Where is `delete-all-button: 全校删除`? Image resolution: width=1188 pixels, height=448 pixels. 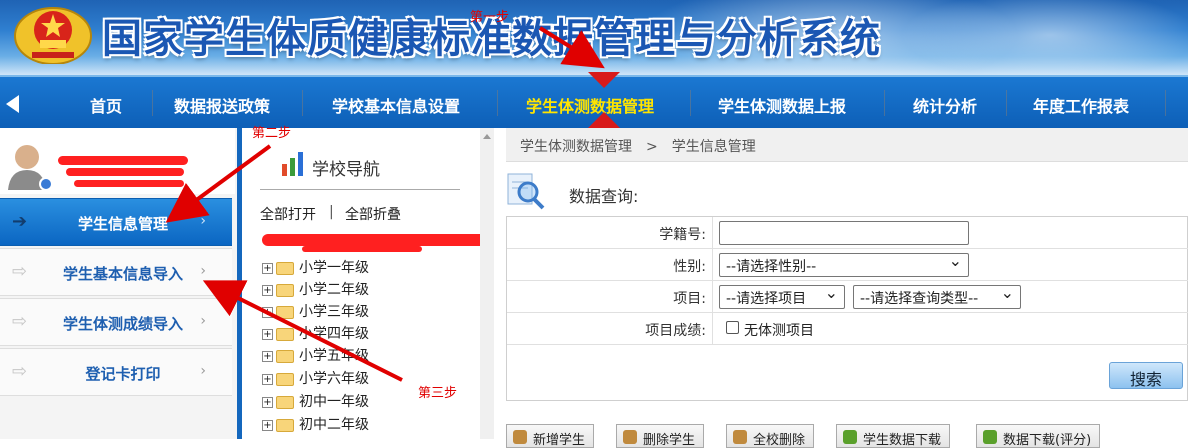
delete-all-button: 全校删除 is located at coordinates (770, 436).